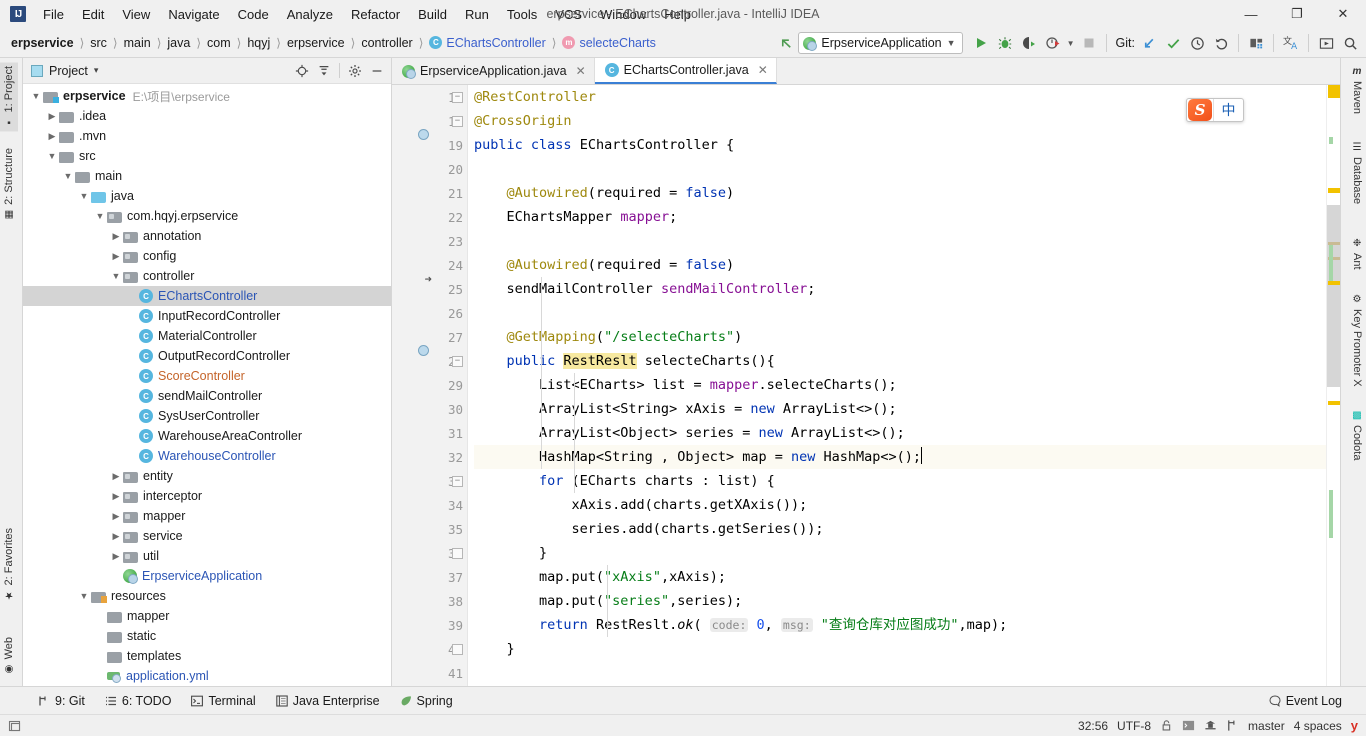 This screenshot has height=736, width=1366. I want to click on tree-node-echartscontroller: C EChartsController, so click(207, 296).